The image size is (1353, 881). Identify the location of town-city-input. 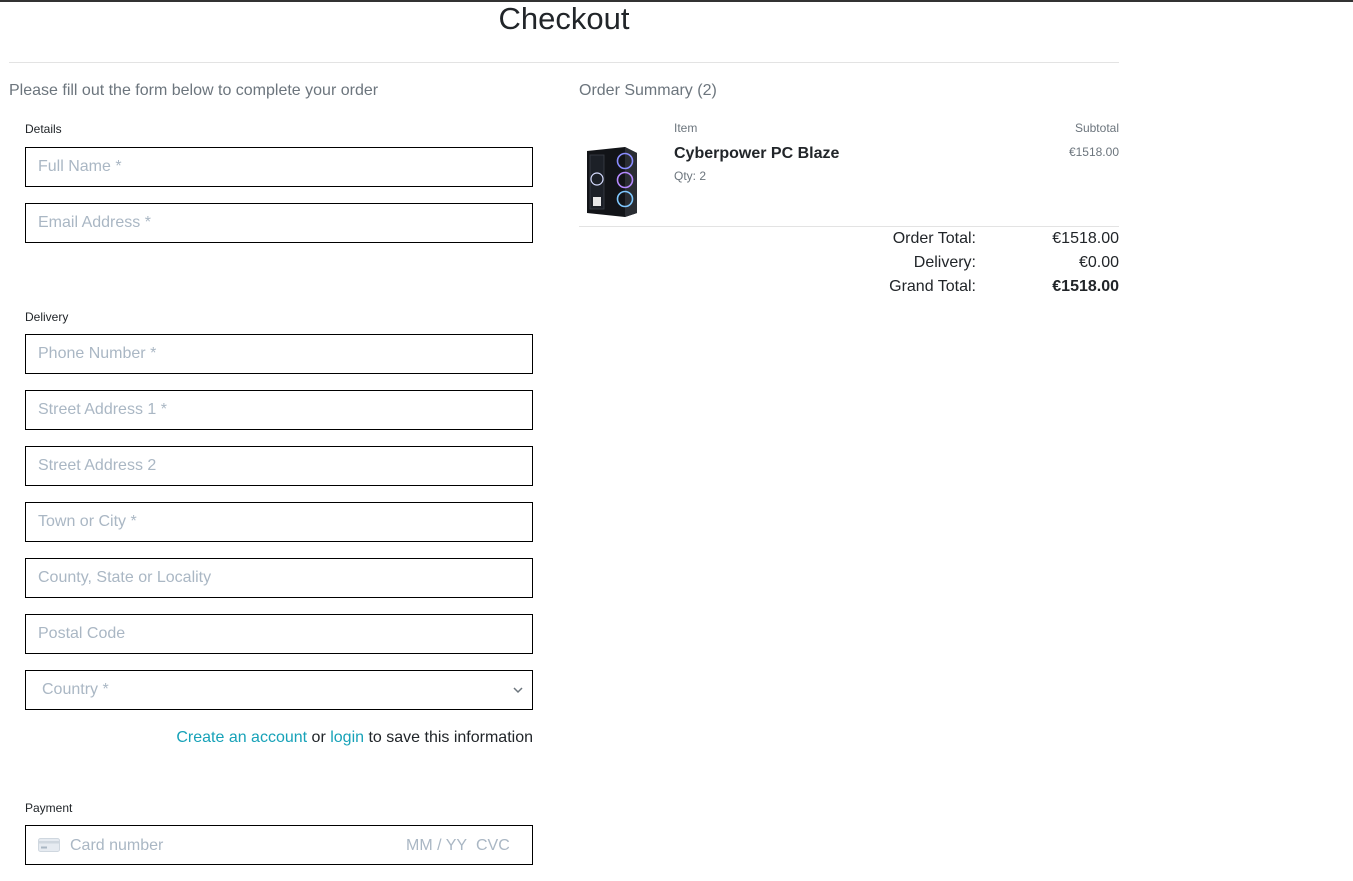
(279, 522).